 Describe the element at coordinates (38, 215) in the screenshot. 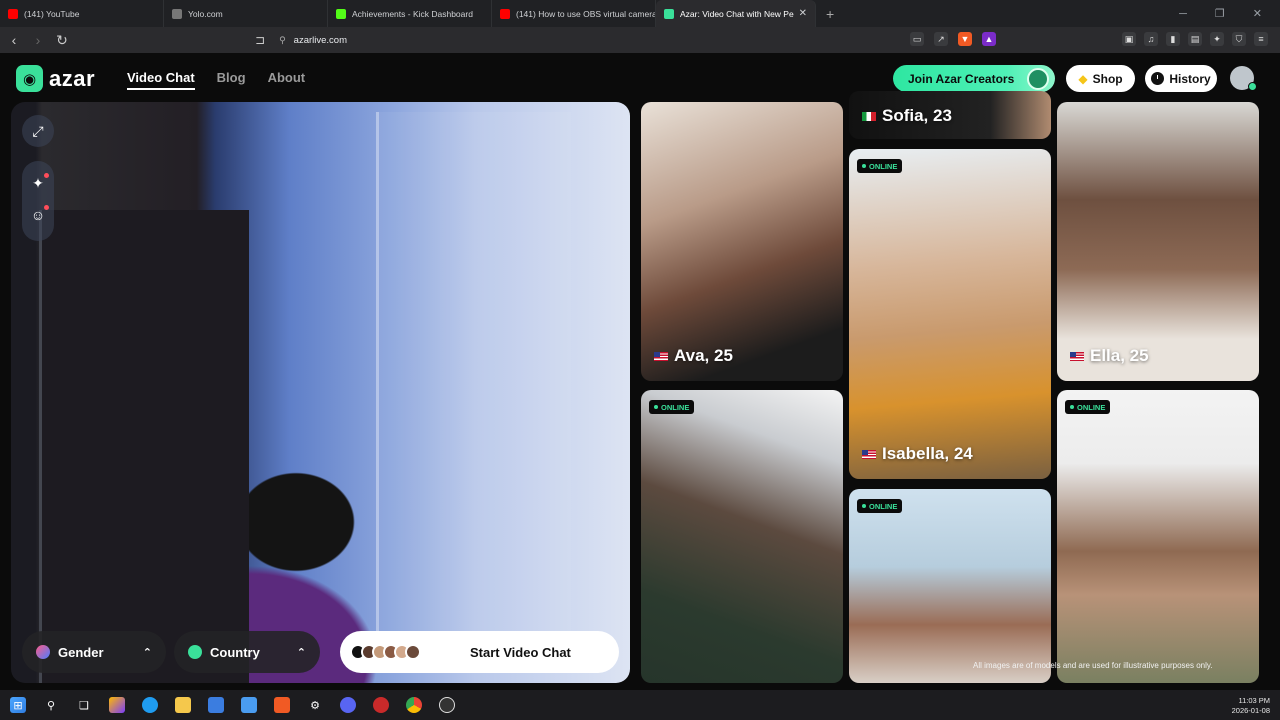

I see `sticker-icon: ☺` at that location.